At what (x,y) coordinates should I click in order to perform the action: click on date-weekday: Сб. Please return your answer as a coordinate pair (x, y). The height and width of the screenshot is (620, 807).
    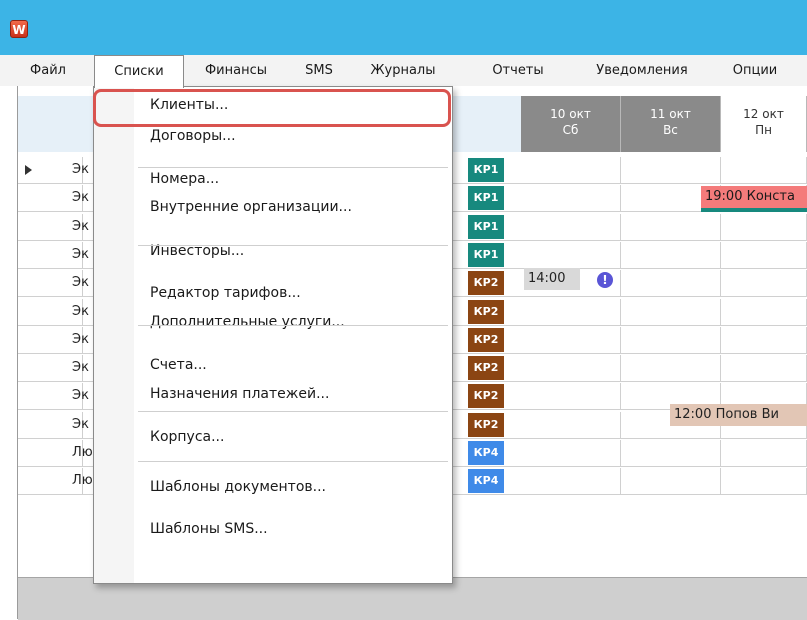
    Looking at the image, I should click on (570, 130).